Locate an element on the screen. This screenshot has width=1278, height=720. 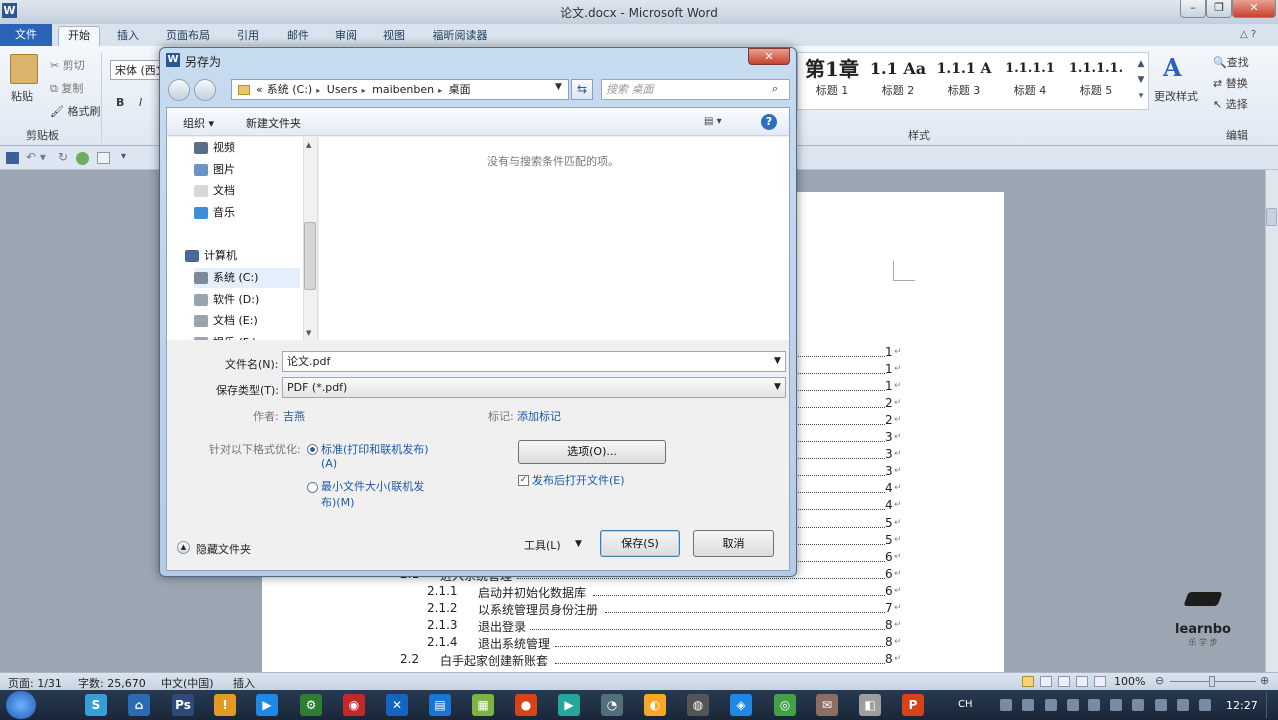
taskbar-app-icon: S is located at coordinates (96, 705).